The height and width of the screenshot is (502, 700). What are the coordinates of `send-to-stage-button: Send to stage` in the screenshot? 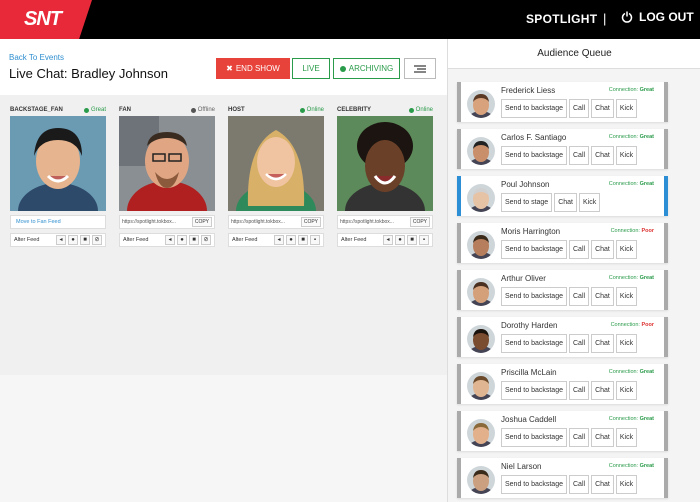 It's located at (527, 202).